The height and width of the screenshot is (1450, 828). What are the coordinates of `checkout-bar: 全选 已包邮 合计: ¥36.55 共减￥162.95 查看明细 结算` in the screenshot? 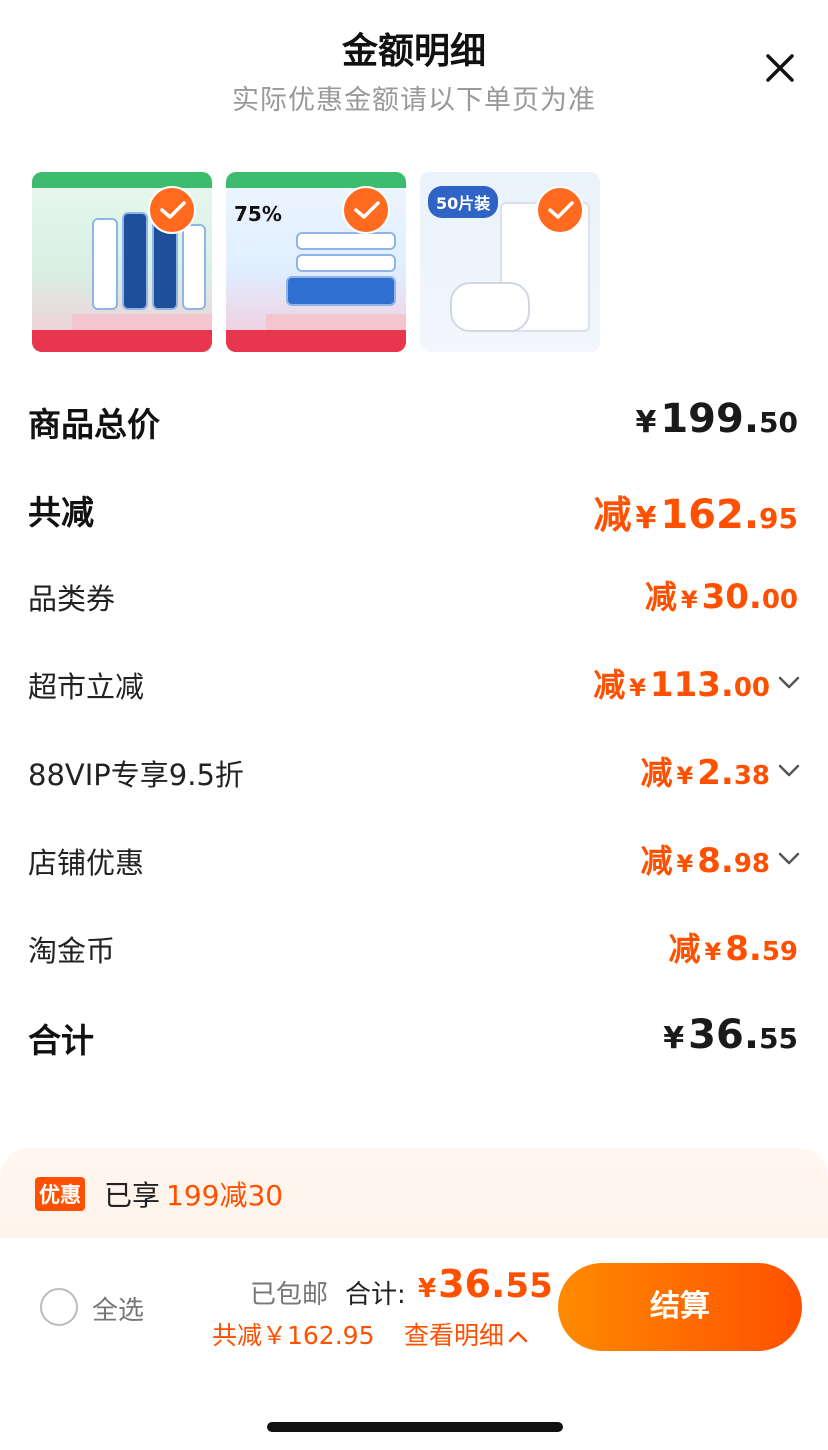 It's located at (414, 1344).